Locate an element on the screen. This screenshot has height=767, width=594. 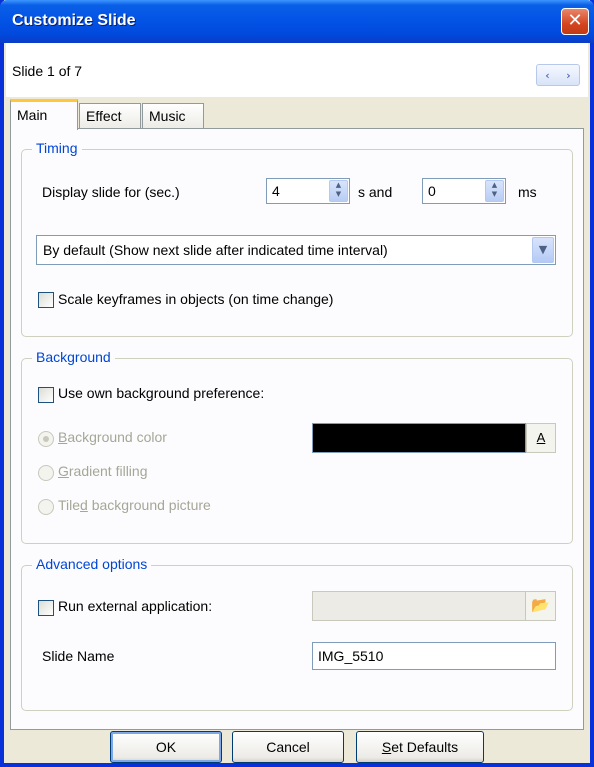
chevron-down-icon: ▼ is located at coordinates (543, 250).